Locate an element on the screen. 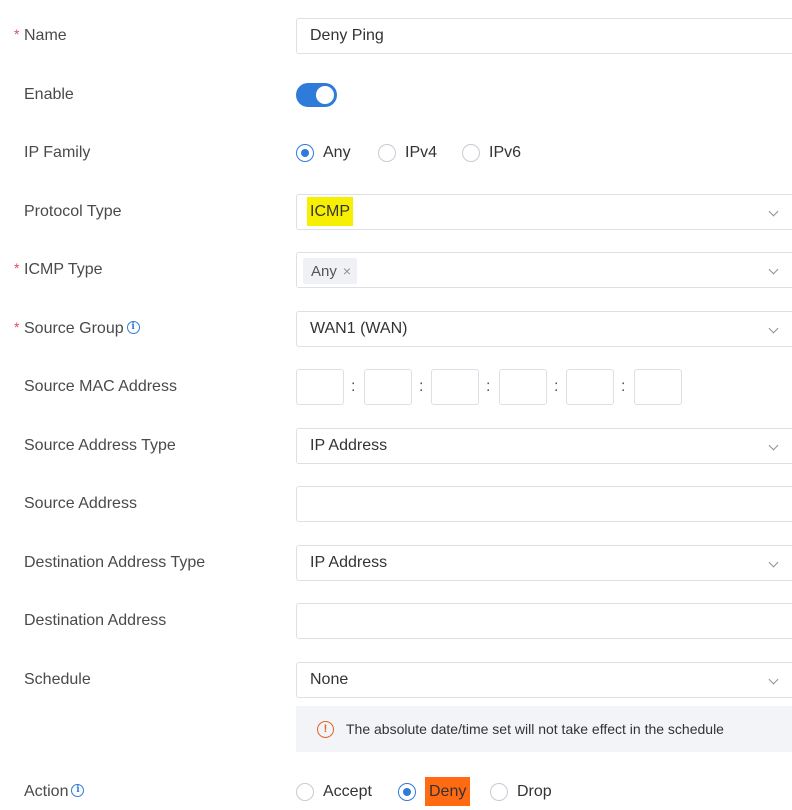 The image size is (792, 810). enable-label: Enable is located at coordinates (49, 94).